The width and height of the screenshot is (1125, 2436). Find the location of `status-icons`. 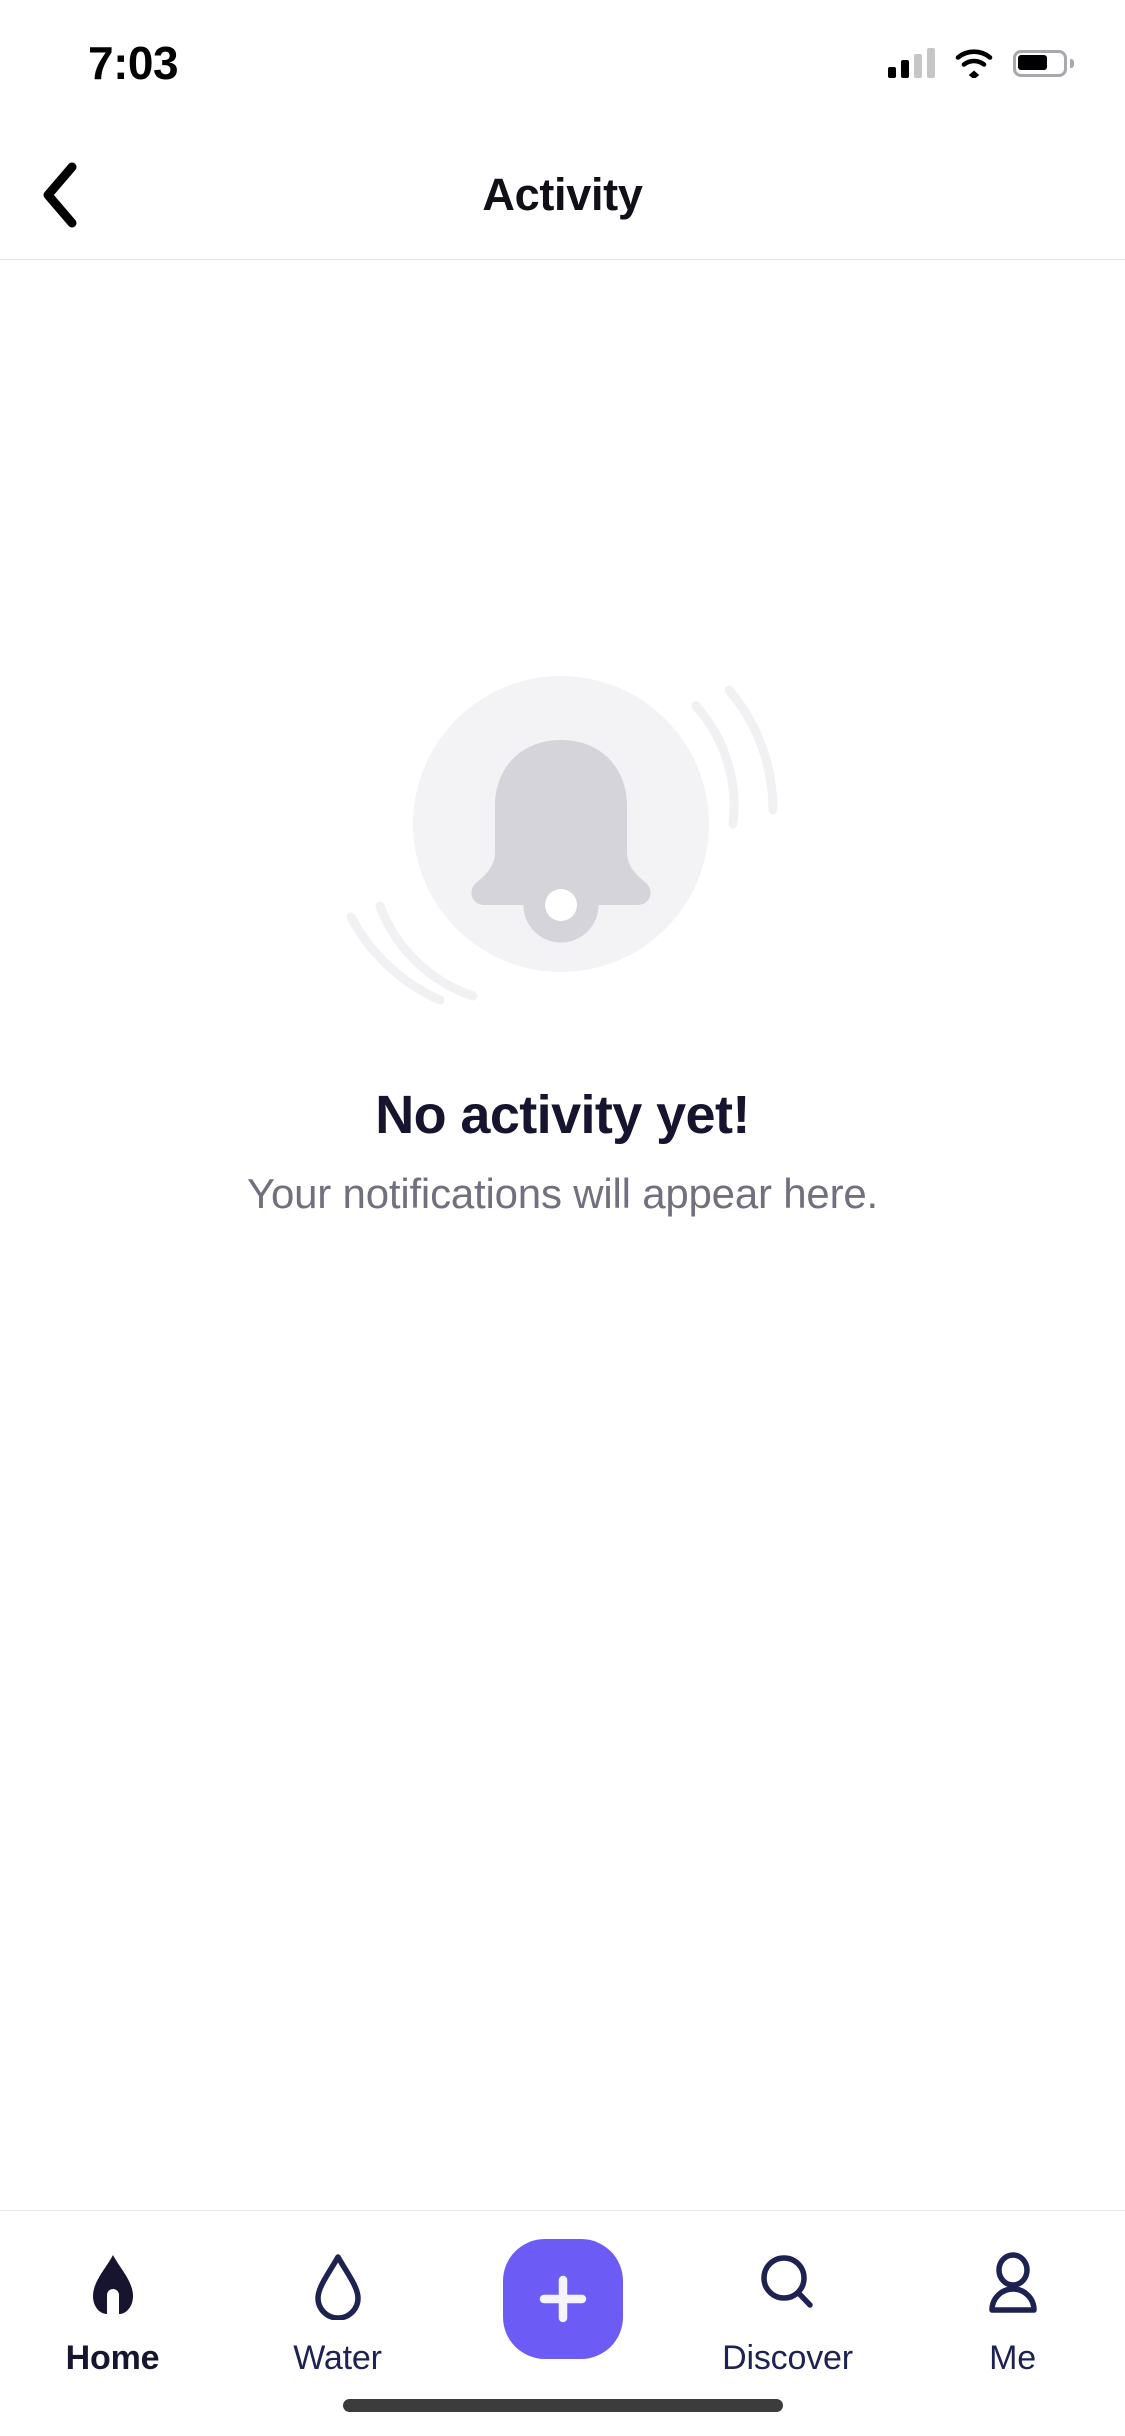

status-icons is located at coordinates (981, 63).